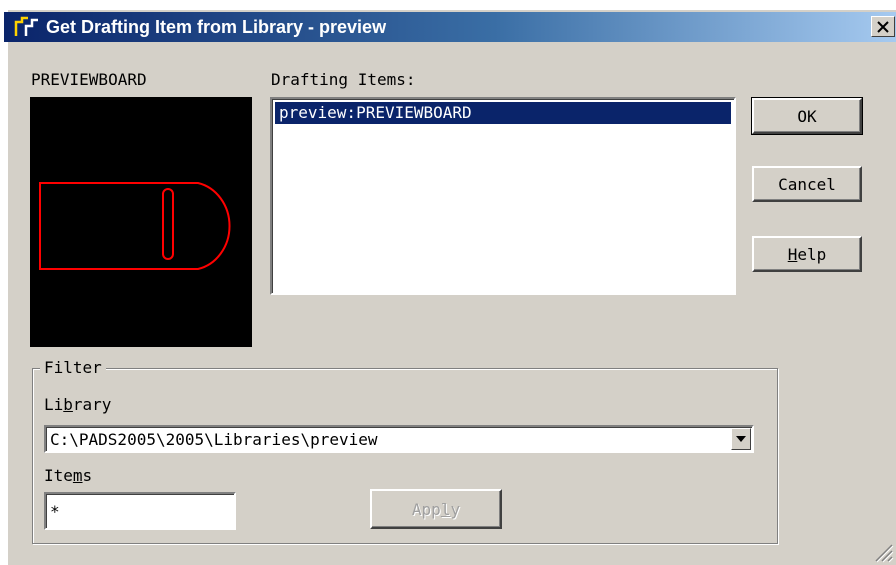 The height and width of the screenshot is (565, 896). Describe the element at coordinates (135, 226) in the screenshot. I see `board-outline-shape` at that location.